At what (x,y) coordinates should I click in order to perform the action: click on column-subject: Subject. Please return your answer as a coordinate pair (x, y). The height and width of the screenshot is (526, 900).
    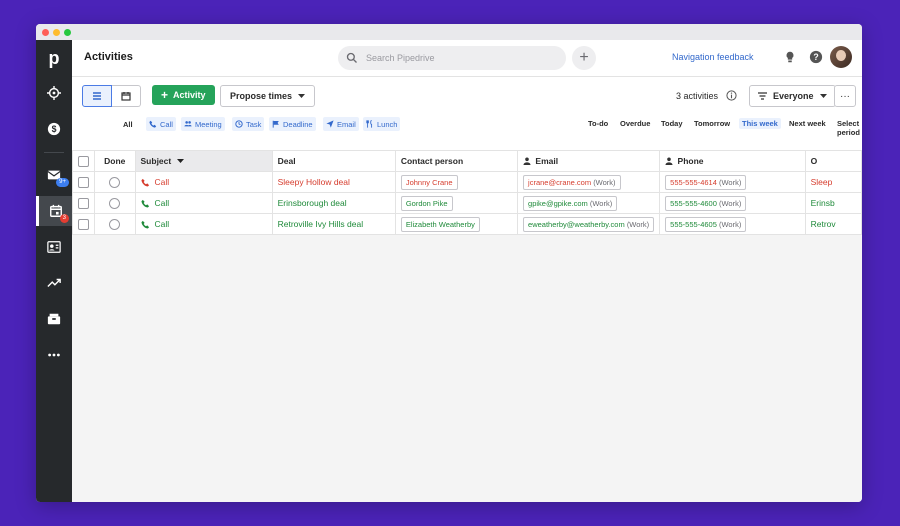
    Looking at the image, I should click on (203, 161).